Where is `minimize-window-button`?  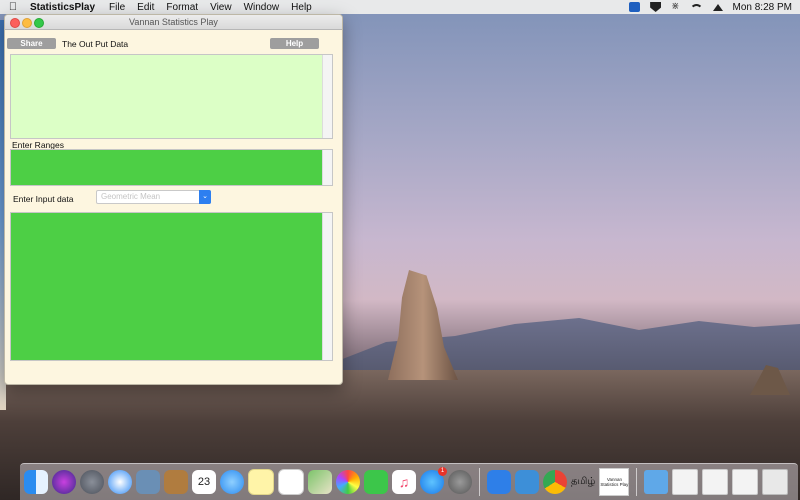 minimize-window-button is located at coordinates (27, 23).